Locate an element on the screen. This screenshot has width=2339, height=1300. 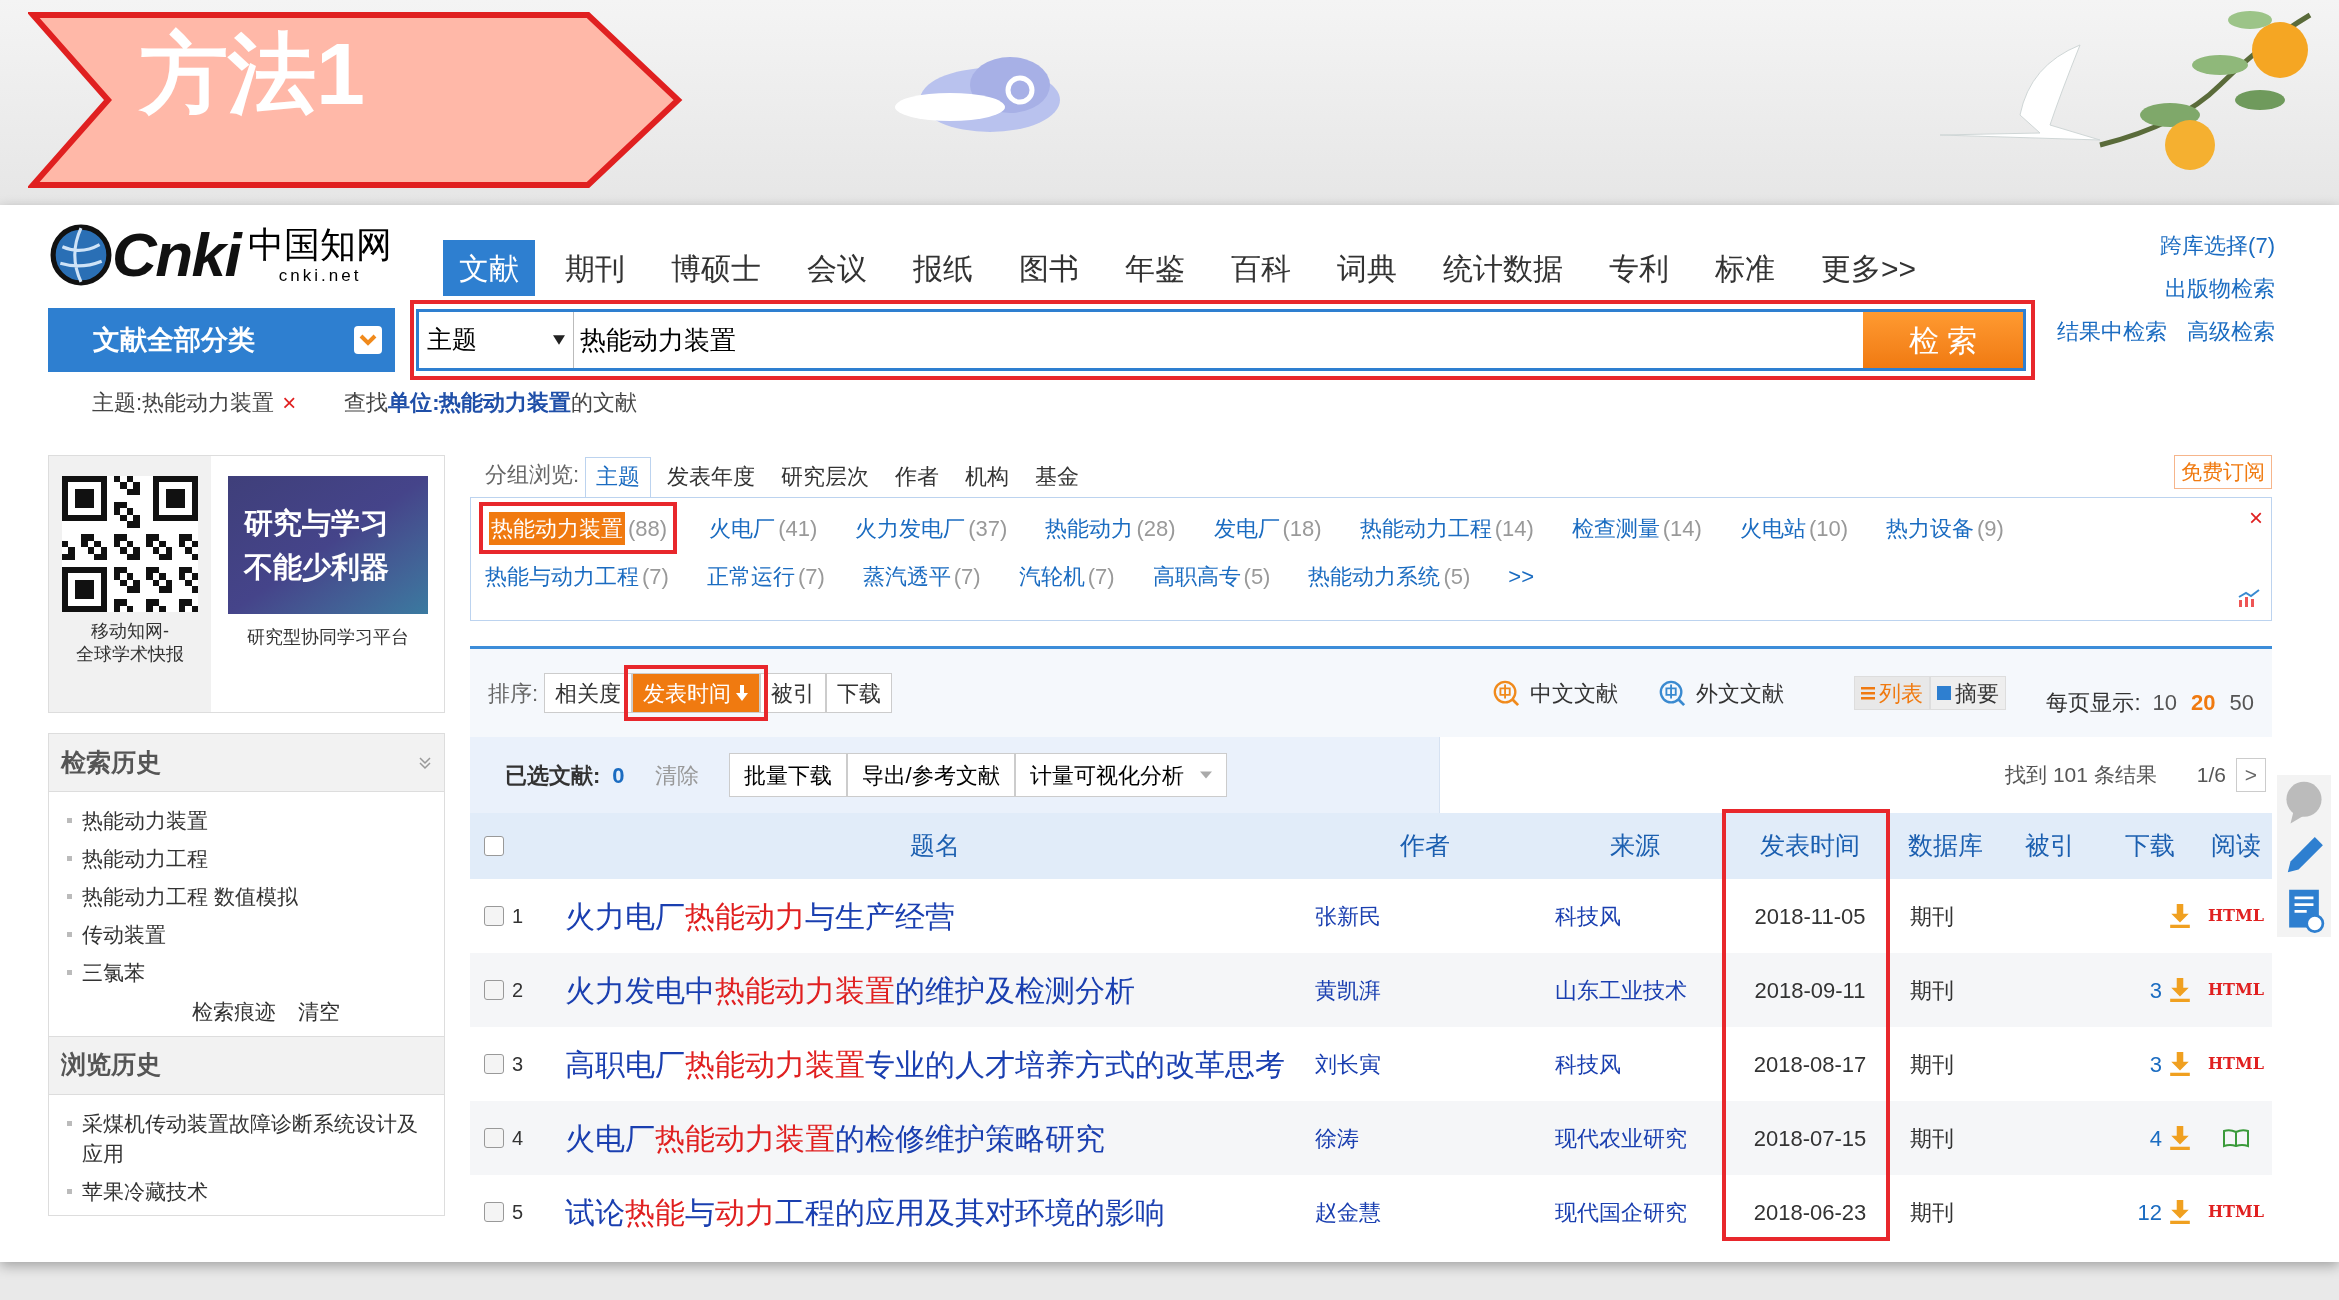
action-button: 计量可视化分析 is located at coordinates (1120, 775).